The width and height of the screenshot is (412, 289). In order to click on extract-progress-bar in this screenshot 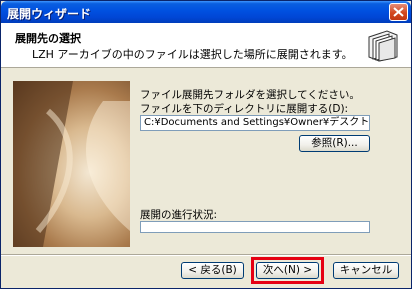, I will do `click(255, 227)`.